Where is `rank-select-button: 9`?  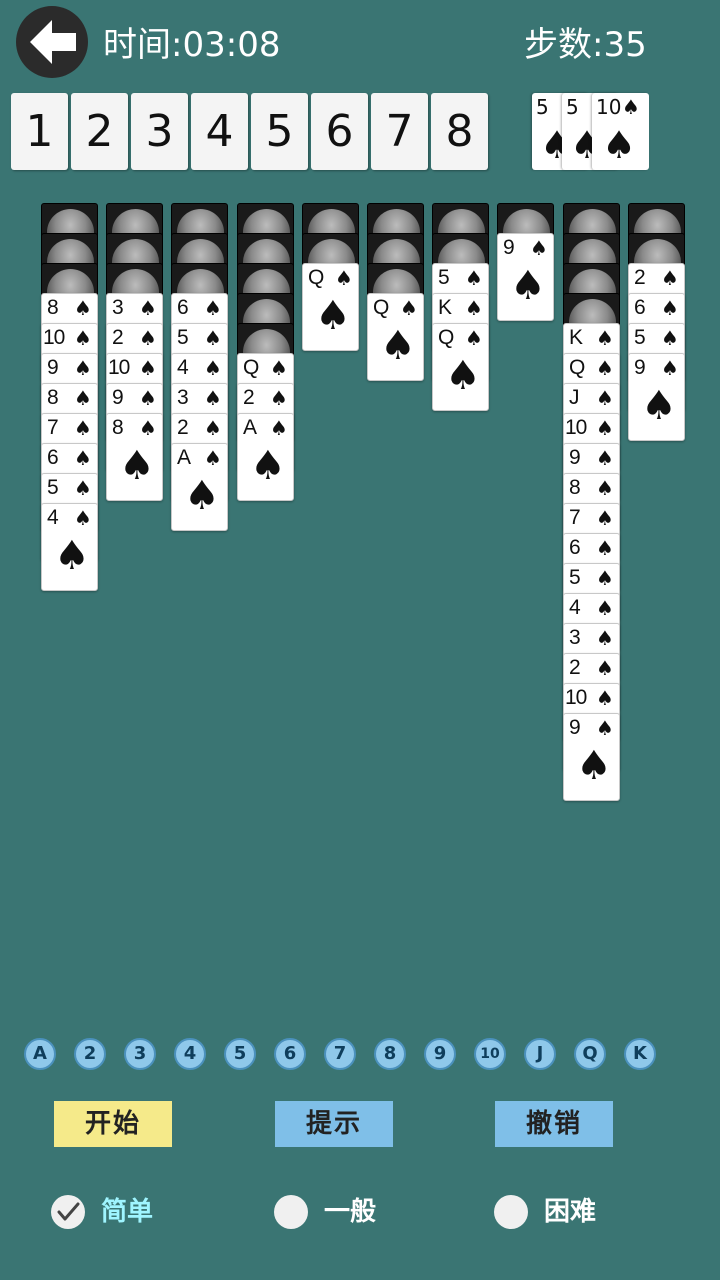 rank-select-button: 9 is located at coordinates (440, 1054).